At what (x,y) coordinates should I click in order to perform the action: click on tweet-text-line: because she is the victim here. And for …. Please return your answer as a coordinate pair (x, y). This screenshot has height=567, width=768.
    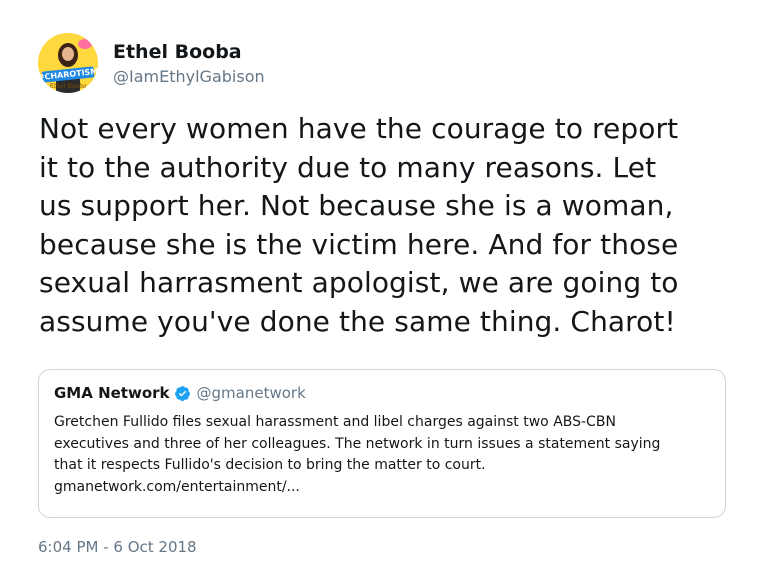
    Looking at the image, I should click on (359, 244).